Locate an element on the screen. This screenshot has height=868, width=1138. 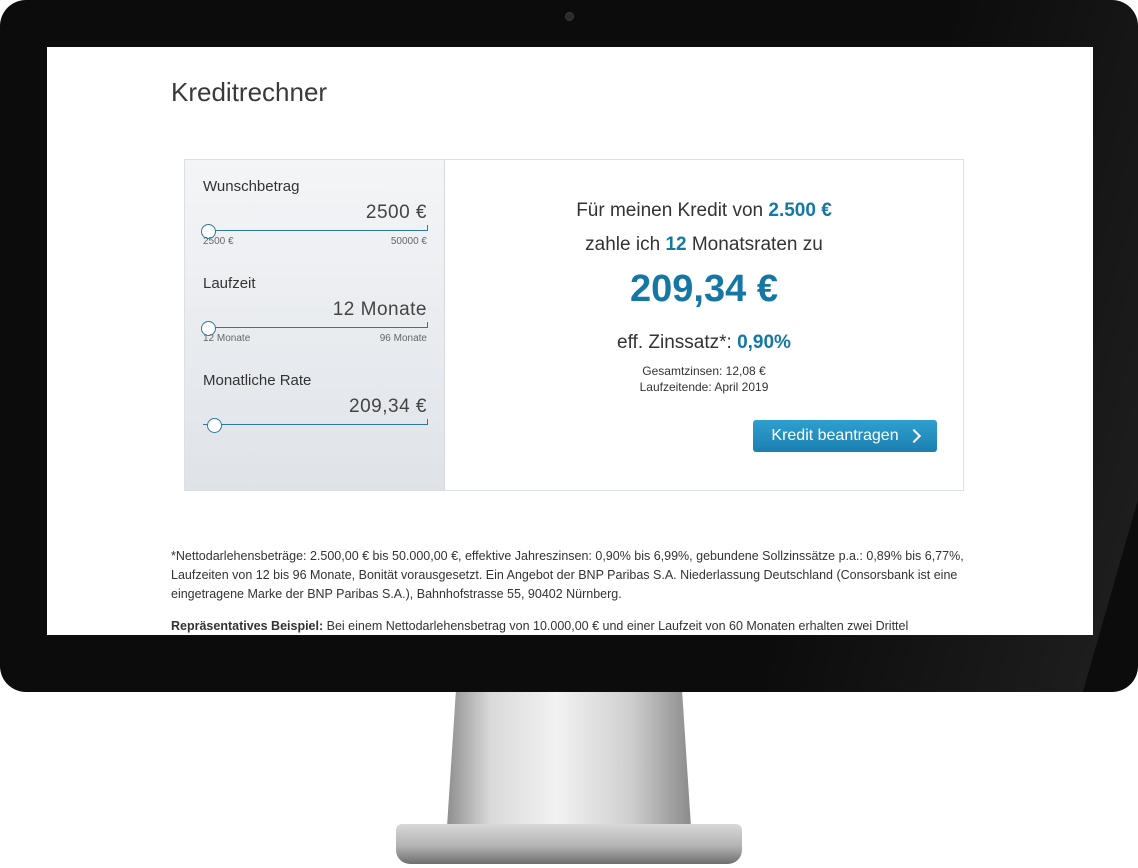
total-interest: Gesamtzinsen: 12,08 € is located at coordinates (704, 371).